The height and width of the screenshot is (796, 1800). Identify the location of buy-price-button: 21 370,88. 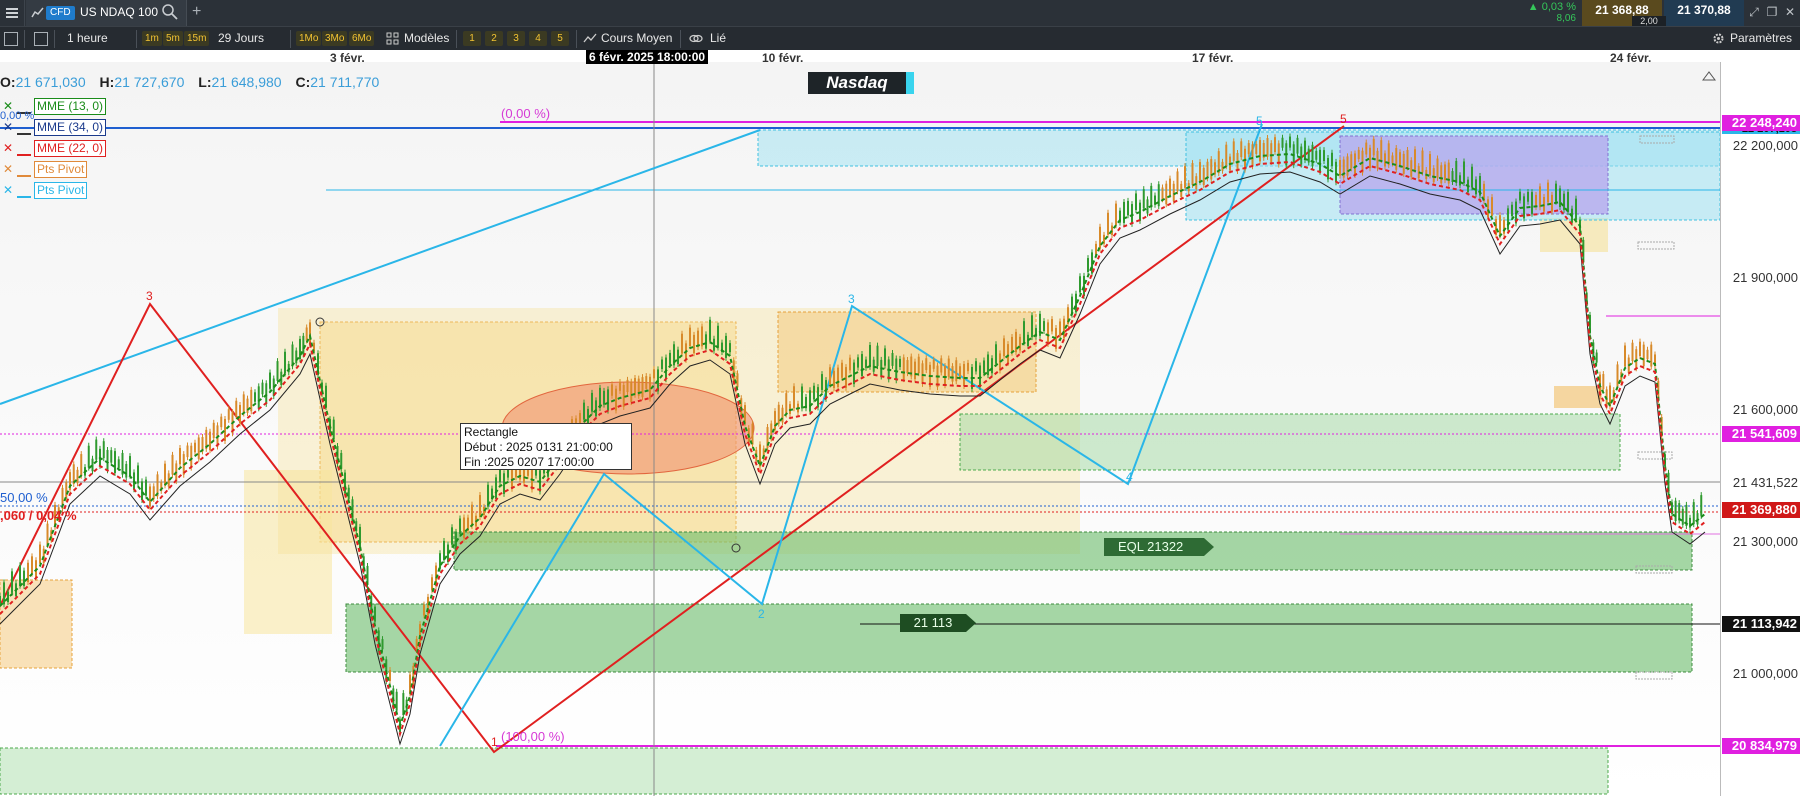
(1704, 13).